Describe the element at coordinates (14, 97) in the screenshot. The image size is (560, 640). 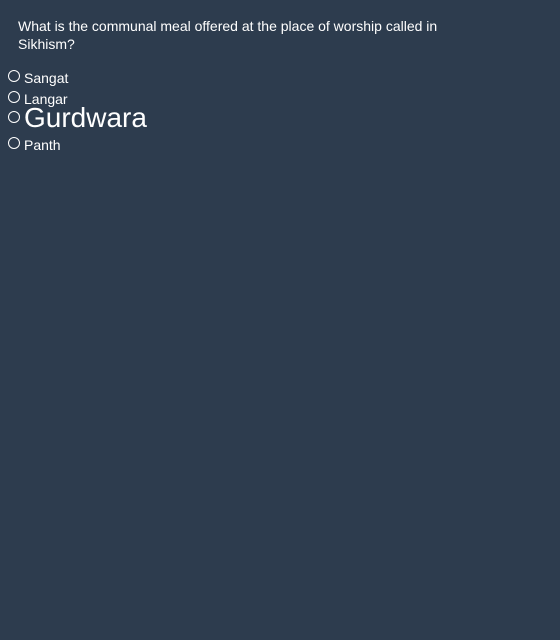
I see `radio-button-langar` at that location.